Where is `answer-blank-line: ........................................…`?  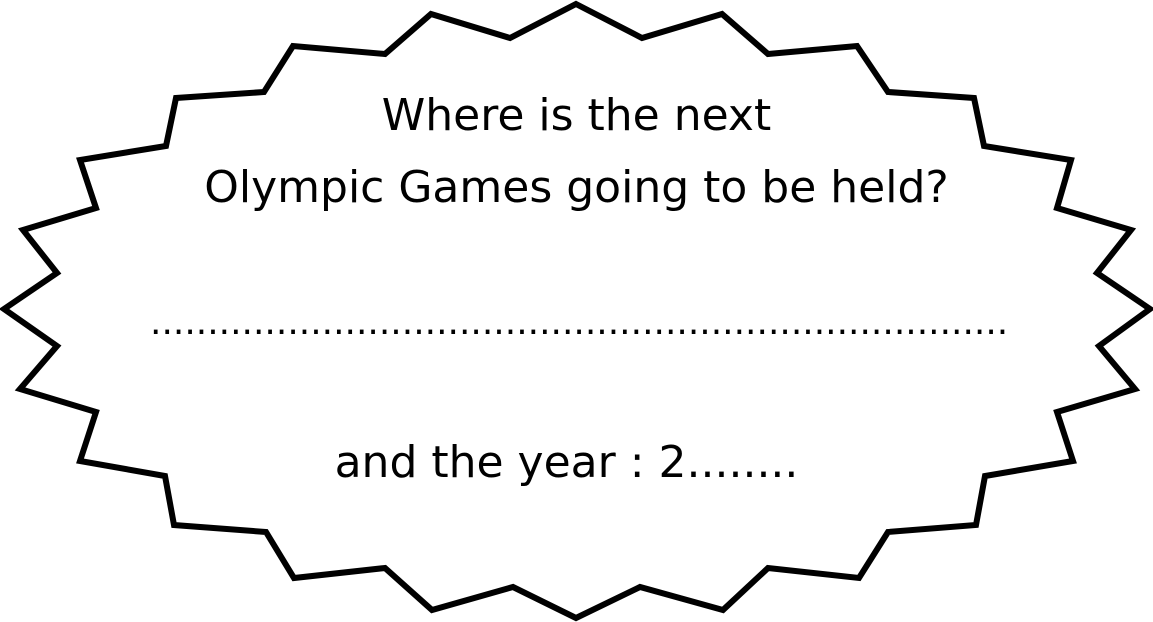
answer-blank-line: ........................................… is located at coordinates (580, 322).